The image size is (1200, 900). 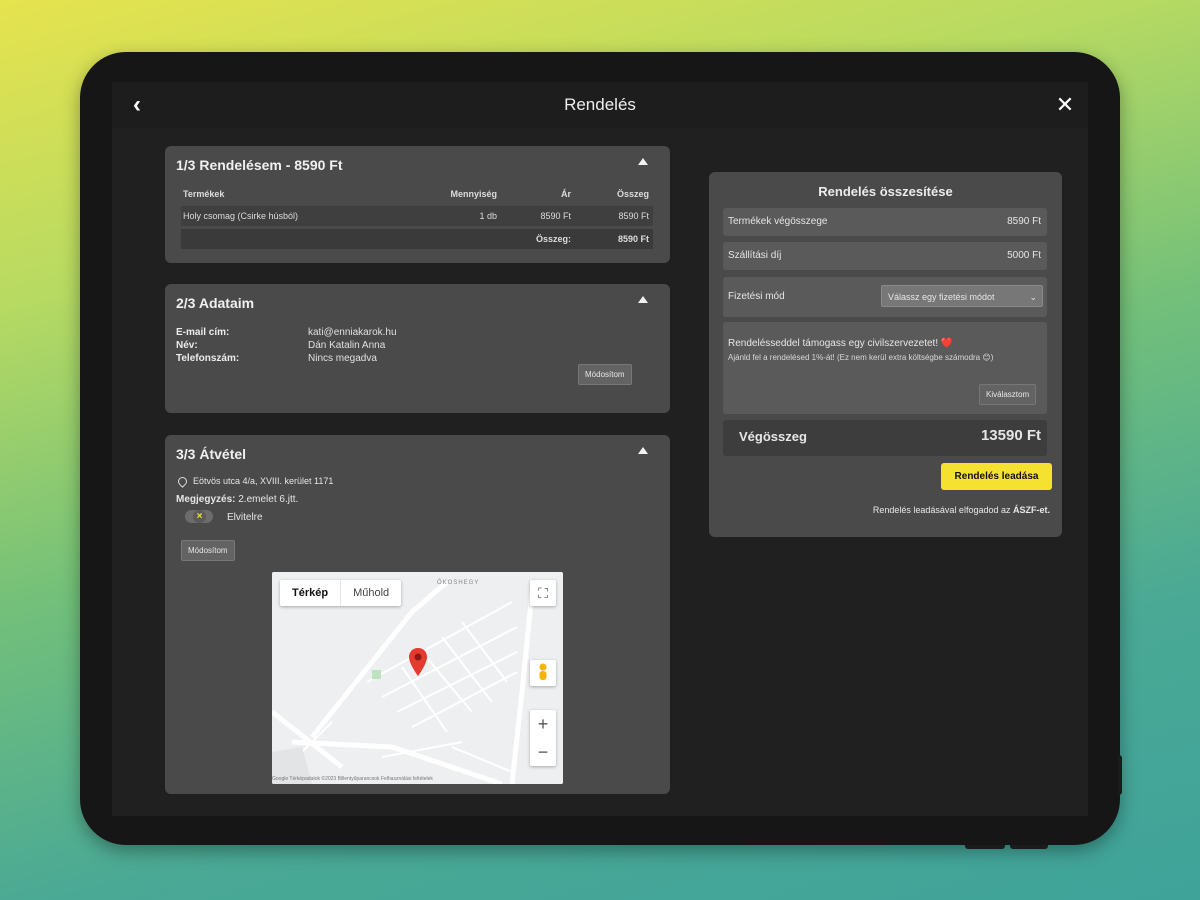 What do you see at coordinates (1024, 255) in the screenshot?
I see `shipping-value: 5000 Ft` at bounding box center [1024, 255].